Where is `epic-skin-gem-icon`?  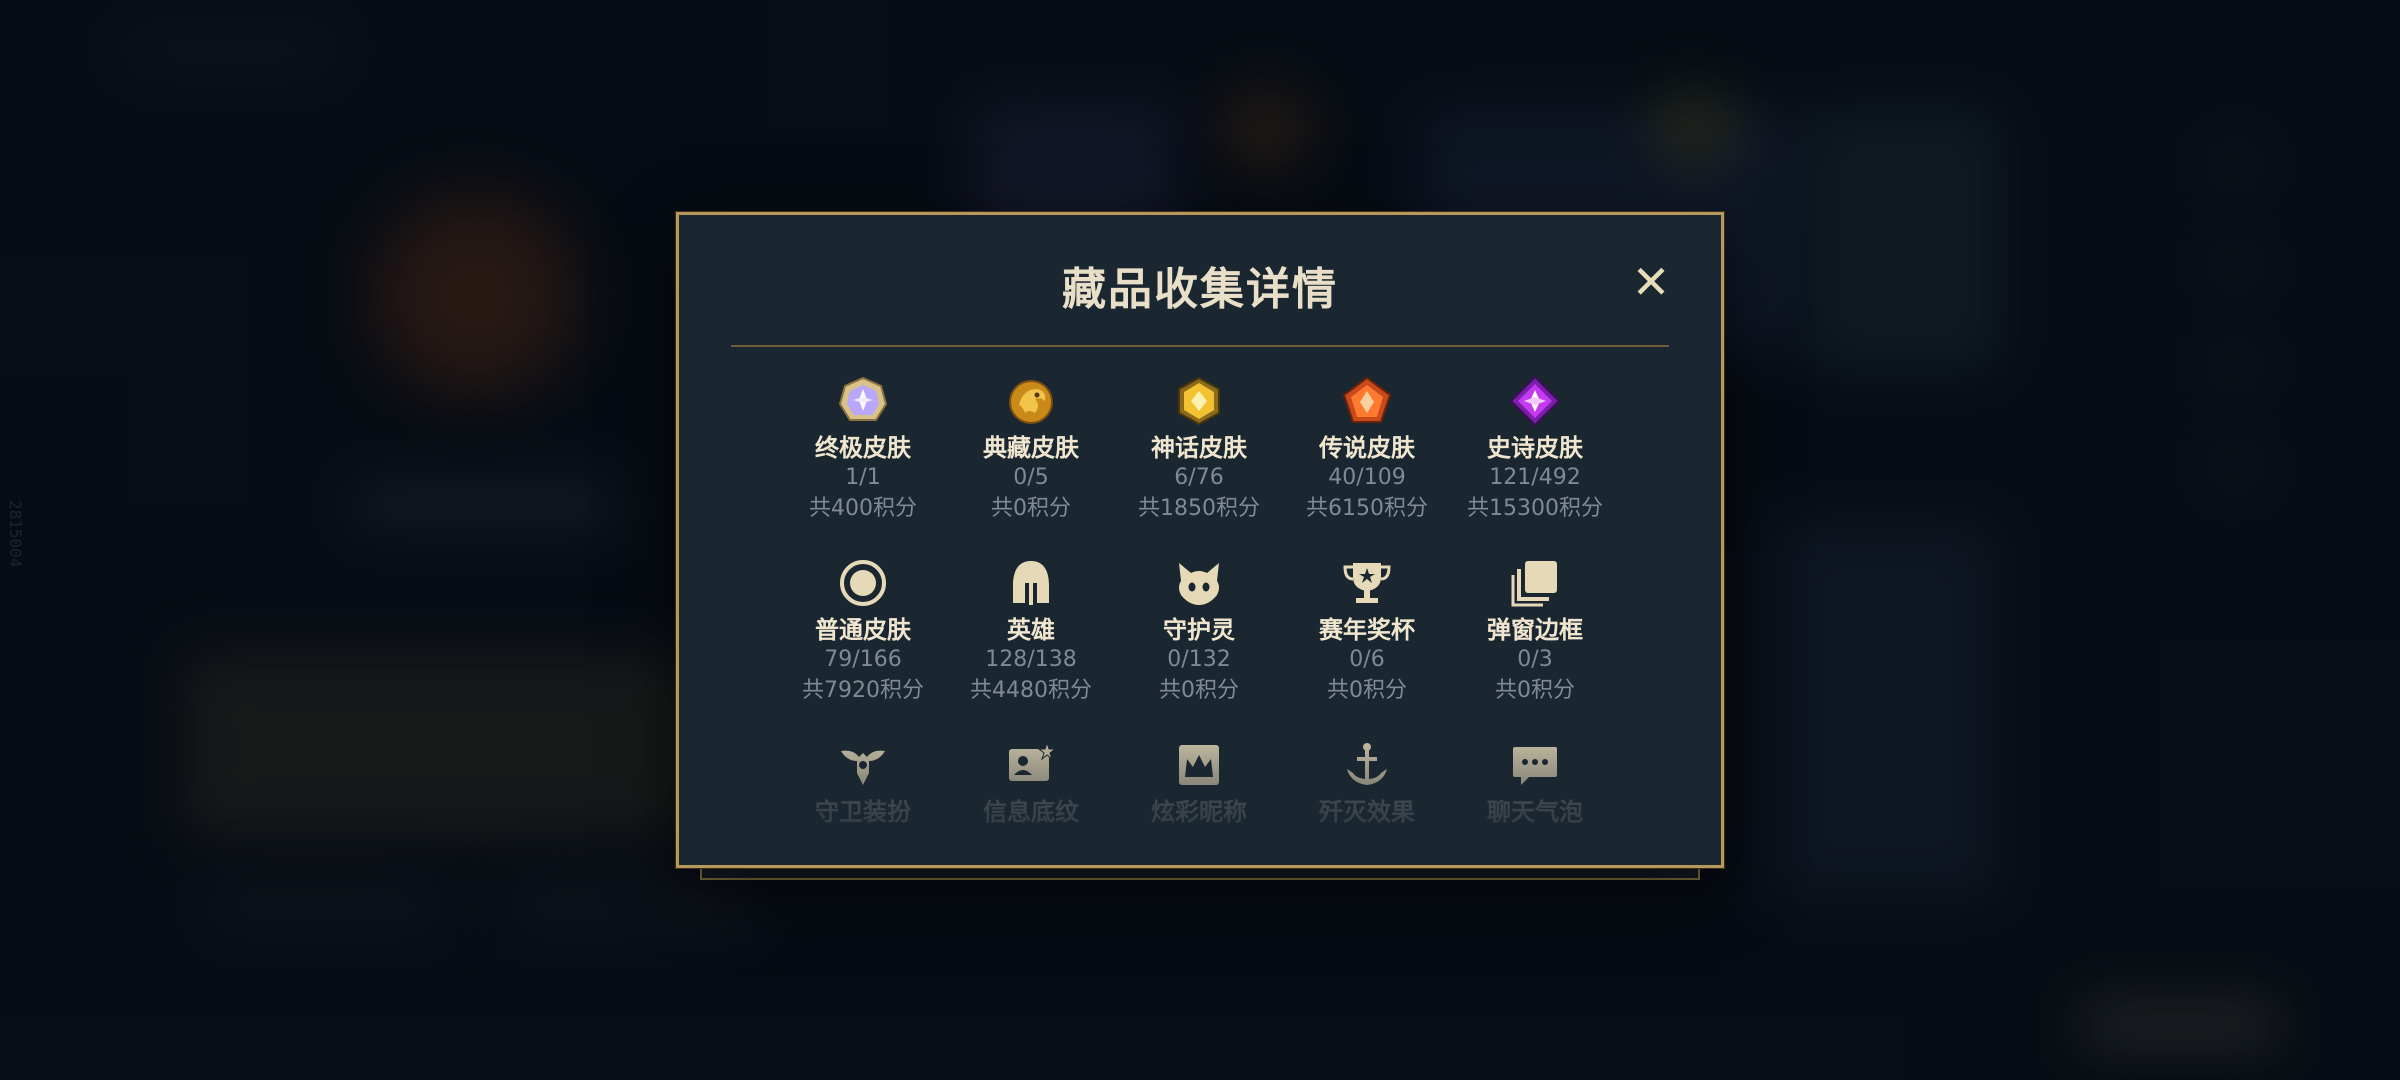 epic-skin-gem-icon is located at coordinates (1535, 401).